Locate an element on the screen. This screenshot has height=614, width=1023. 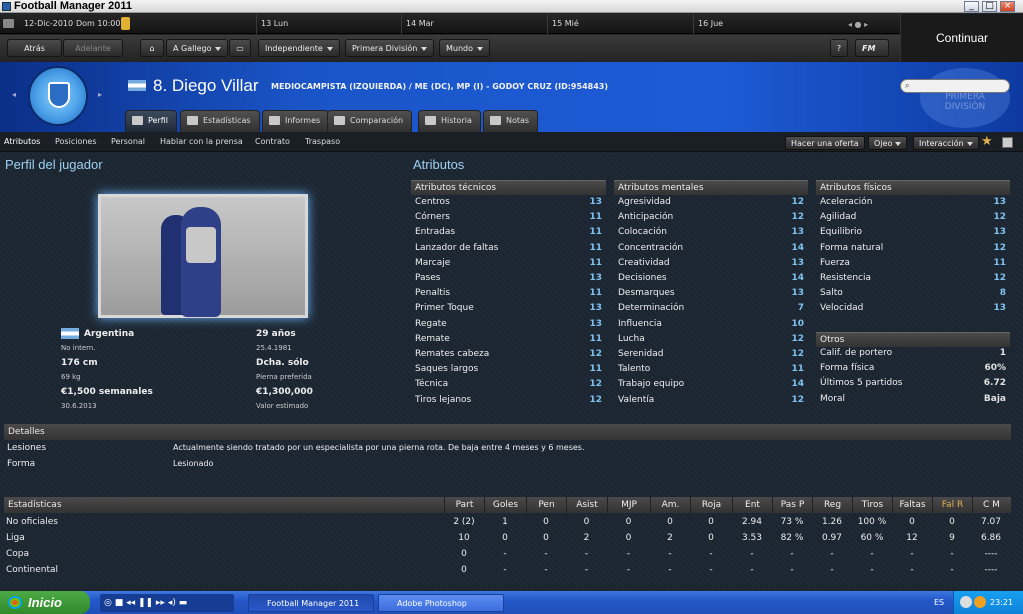
attribute-name: Aceleración is located at coordinates (846, 202).